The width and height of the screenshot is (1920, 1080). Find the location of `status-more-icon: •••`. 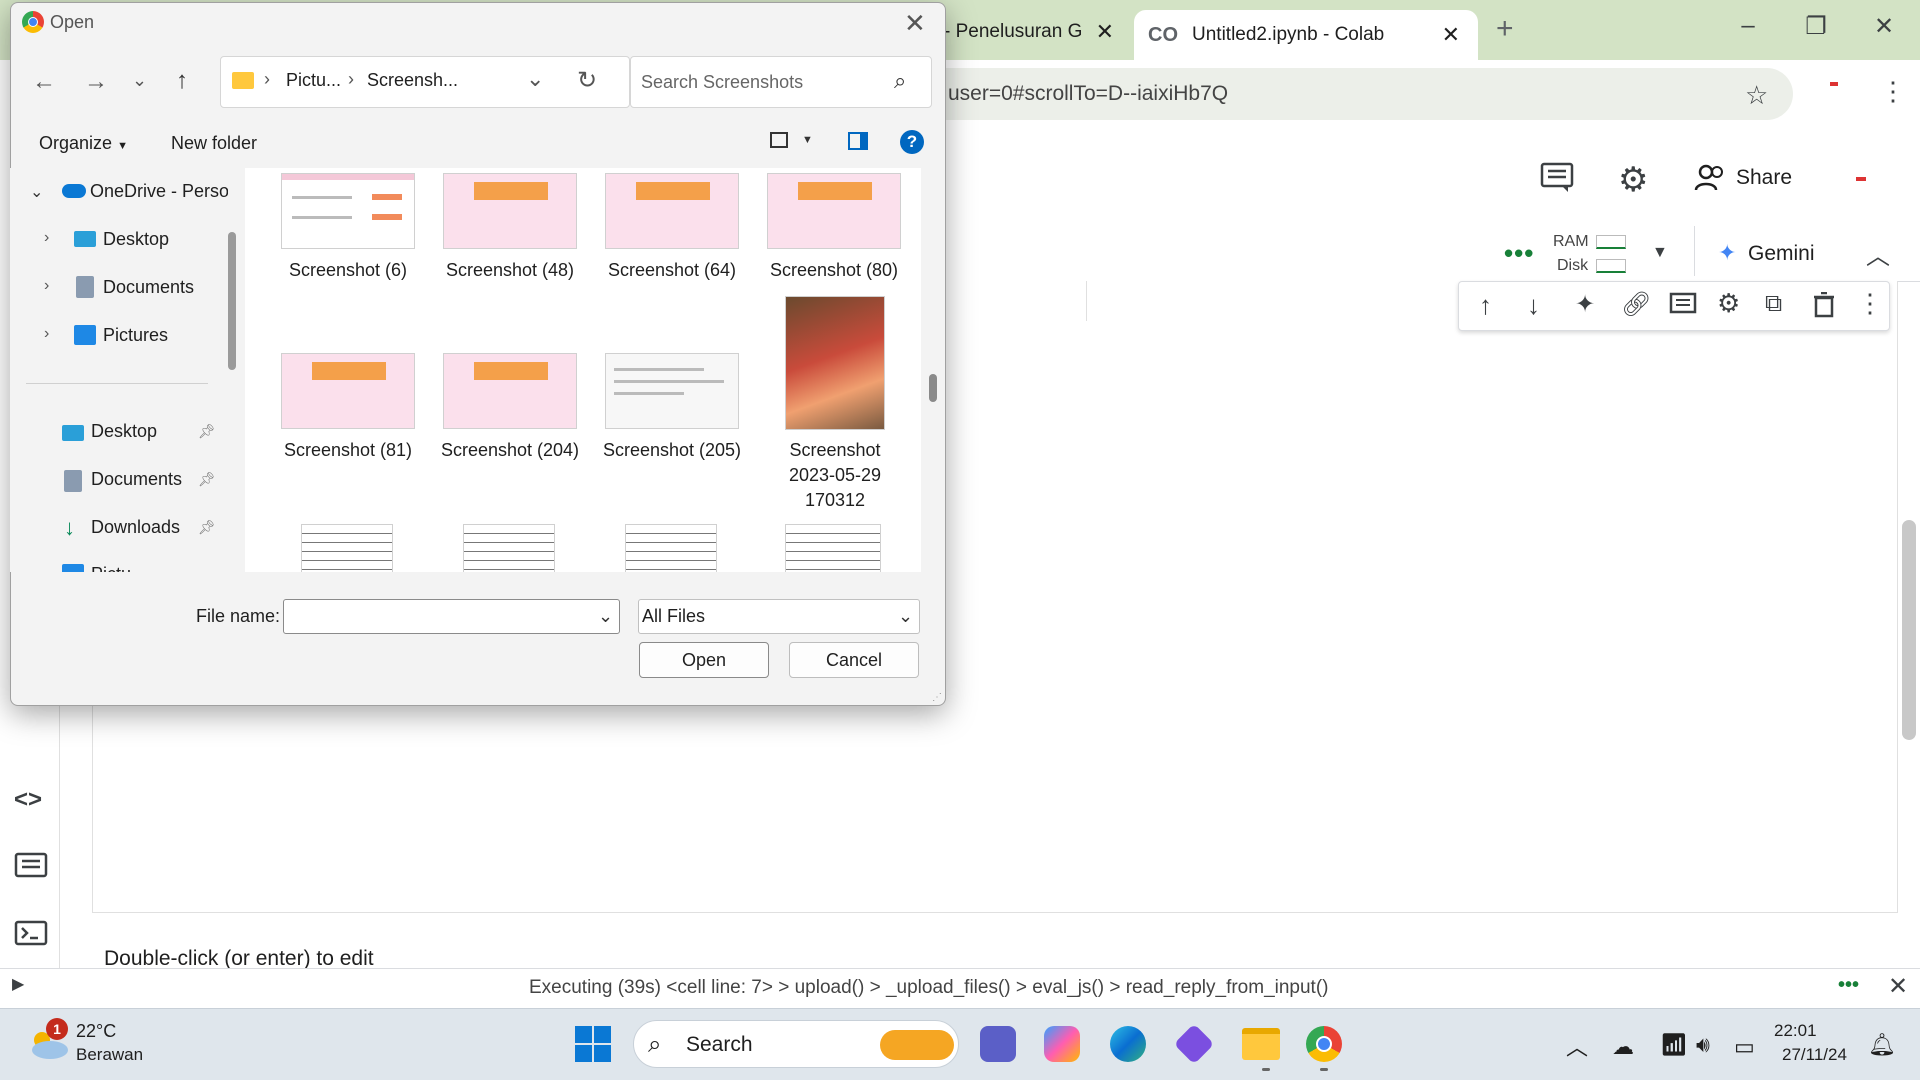

status-more-icon: ••• is located at coordinates (1848, 985).